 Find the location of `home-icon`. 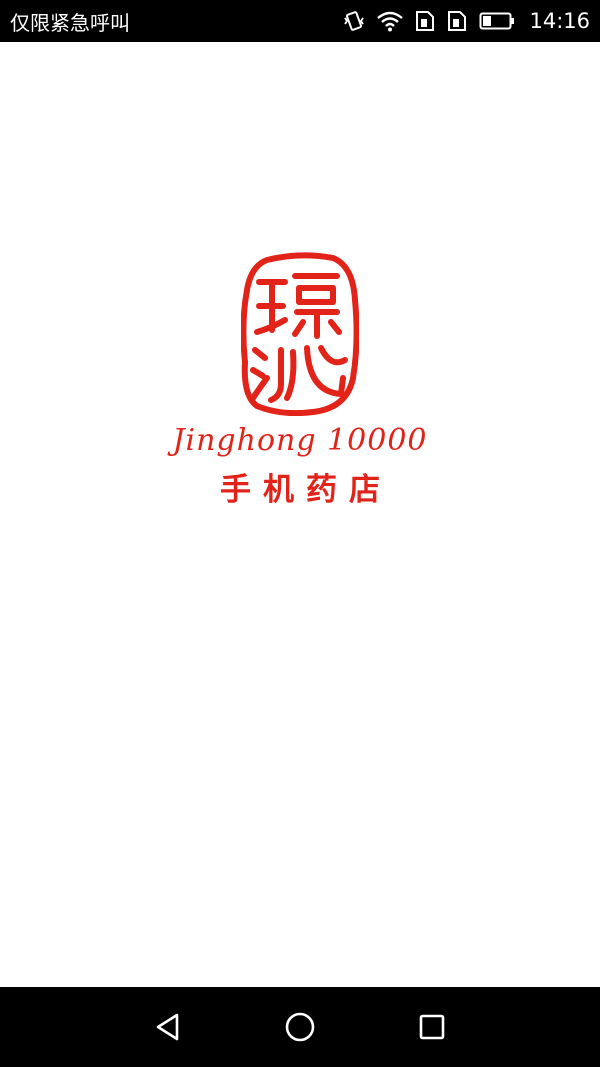

home-icon is located at coordinates (300, 1027).